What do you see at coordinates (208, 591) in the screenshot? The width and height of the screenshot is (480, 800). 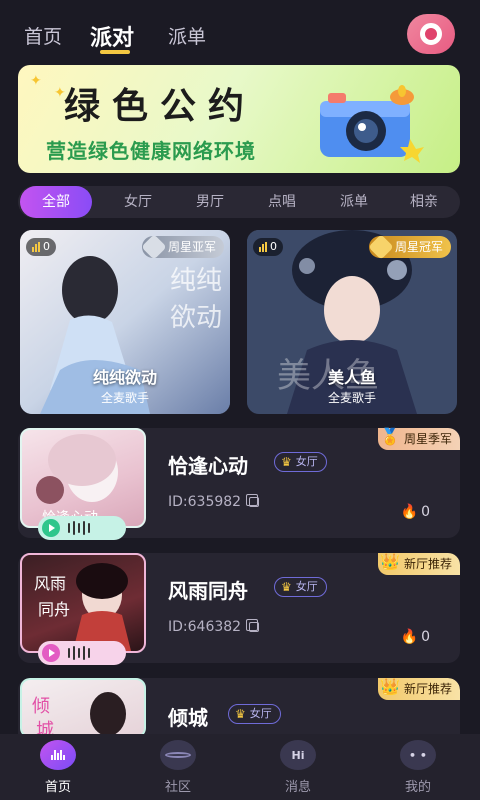 I see `room-name: 风雨同舟` at bounding box center [208, 591].